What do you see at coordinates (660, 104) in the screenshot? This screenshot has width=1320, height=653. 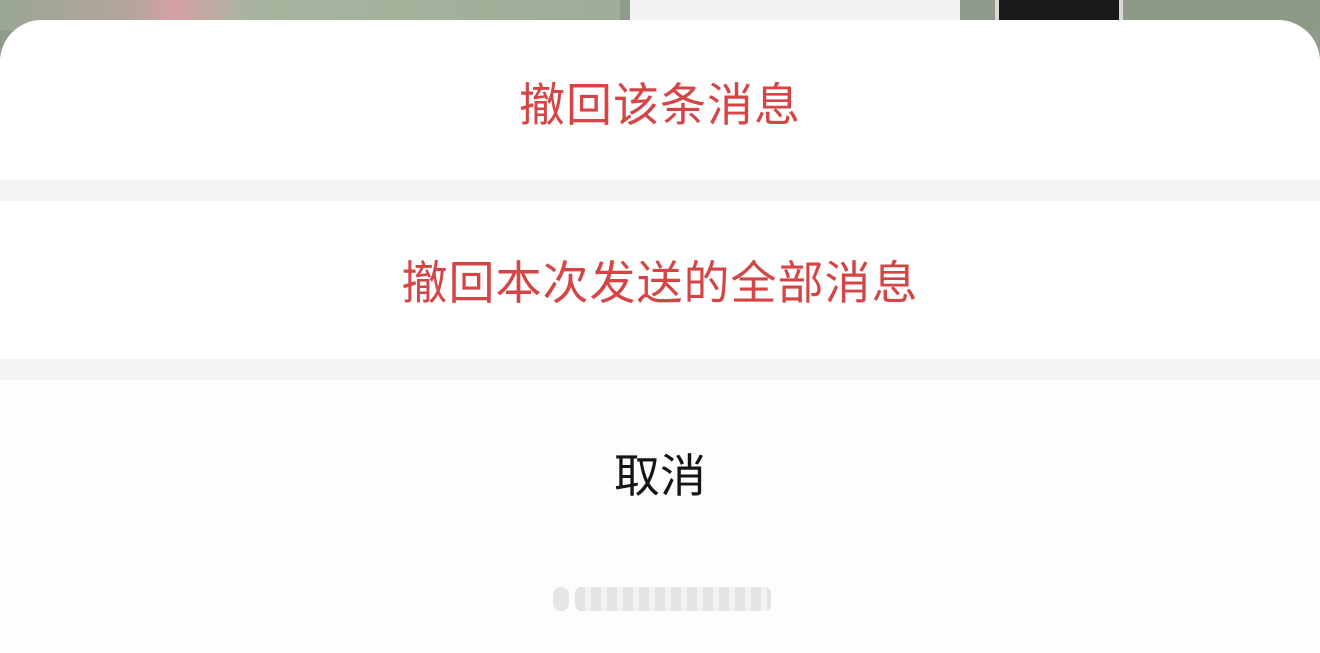 I see `recall-this-message-label: 撤回该条消息` at bounding box center [660, 104].